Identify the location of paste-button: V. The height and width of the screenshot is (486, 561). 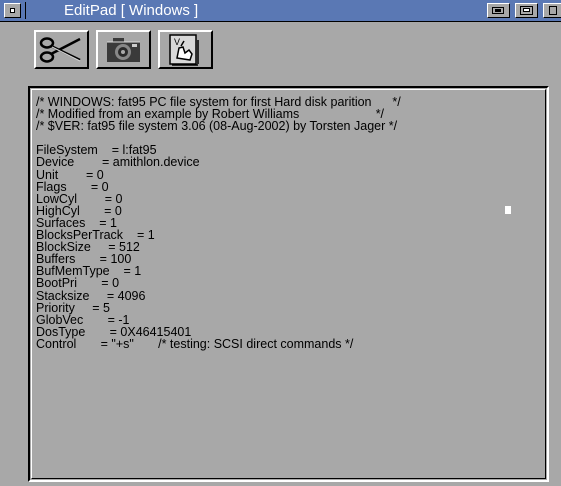
(185, 49).